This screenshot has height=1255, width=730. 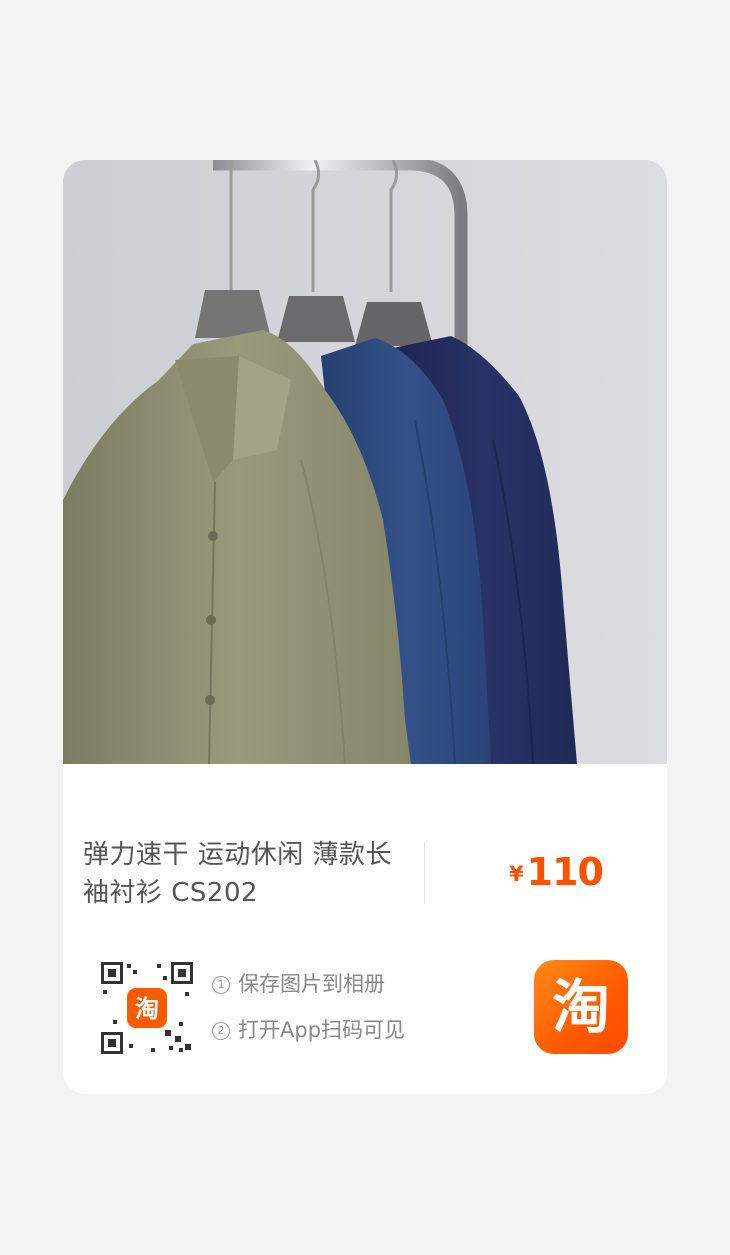 I want to click on step-1-number: 1, so click(x=221, y=985).